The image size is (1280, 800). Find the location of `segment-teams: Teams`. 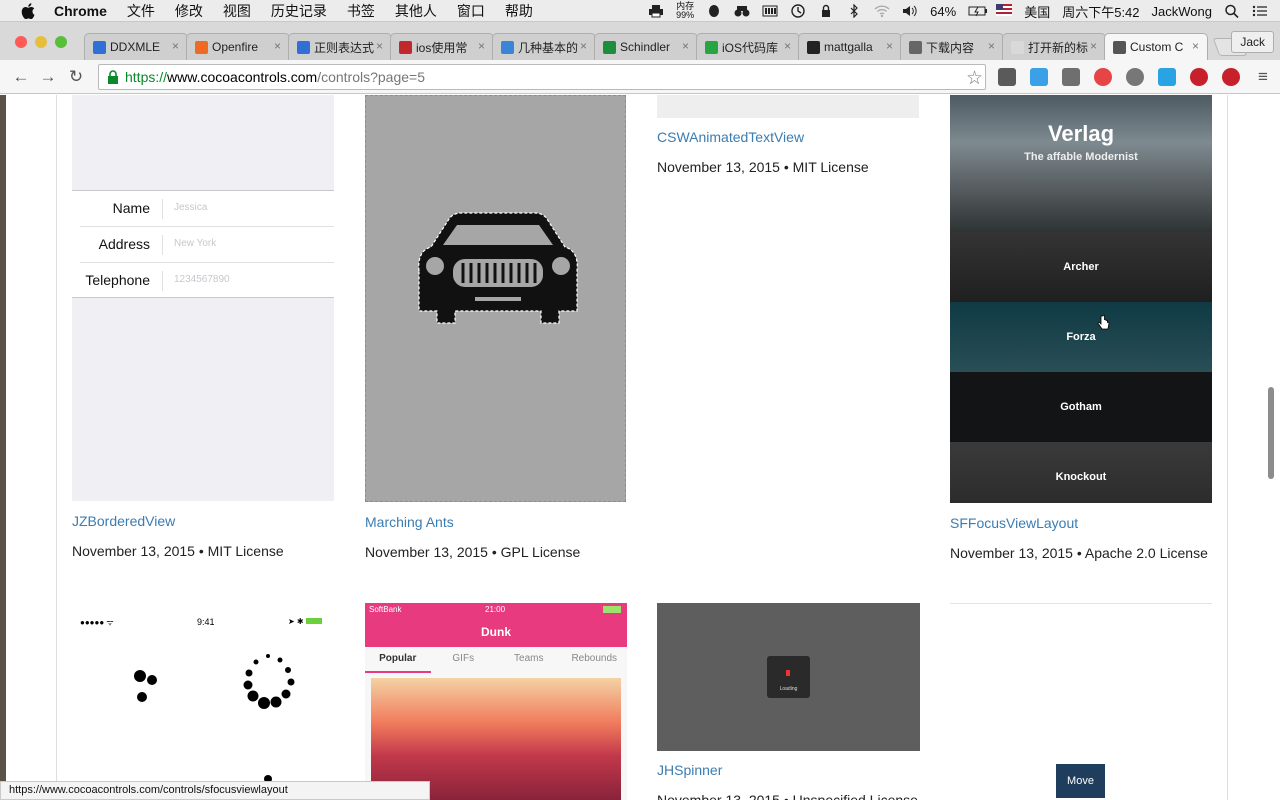

segment-teams: Teams is located at coordinates (529, 660).